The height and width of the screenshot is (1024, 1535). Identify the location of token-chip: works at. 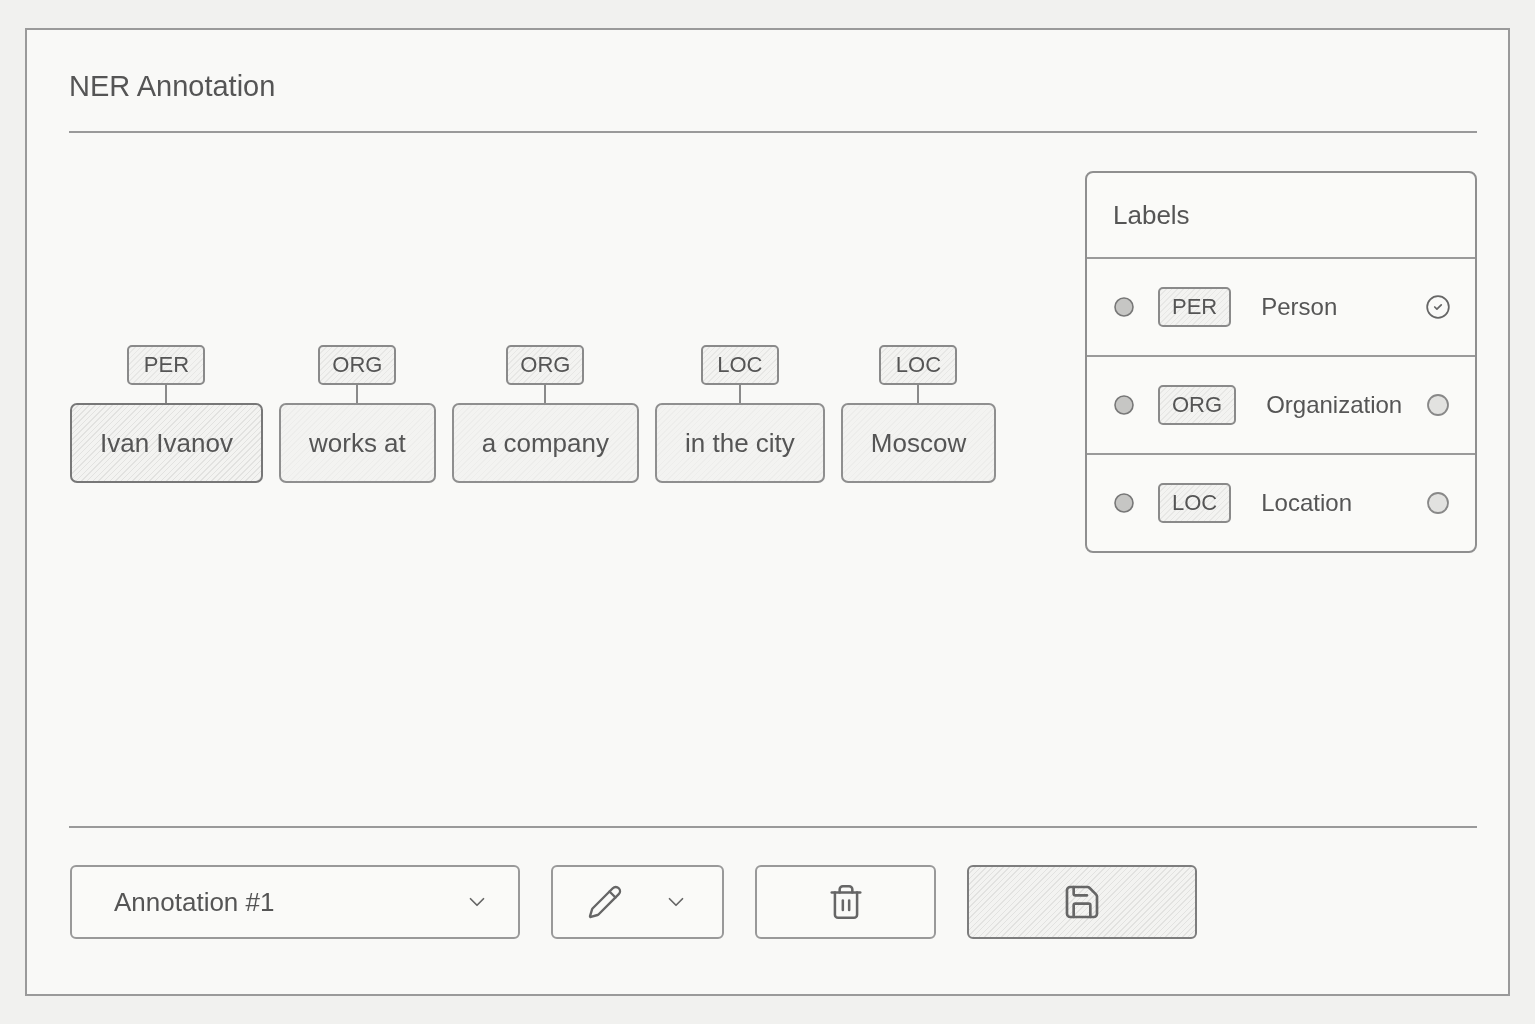
(357, 443).